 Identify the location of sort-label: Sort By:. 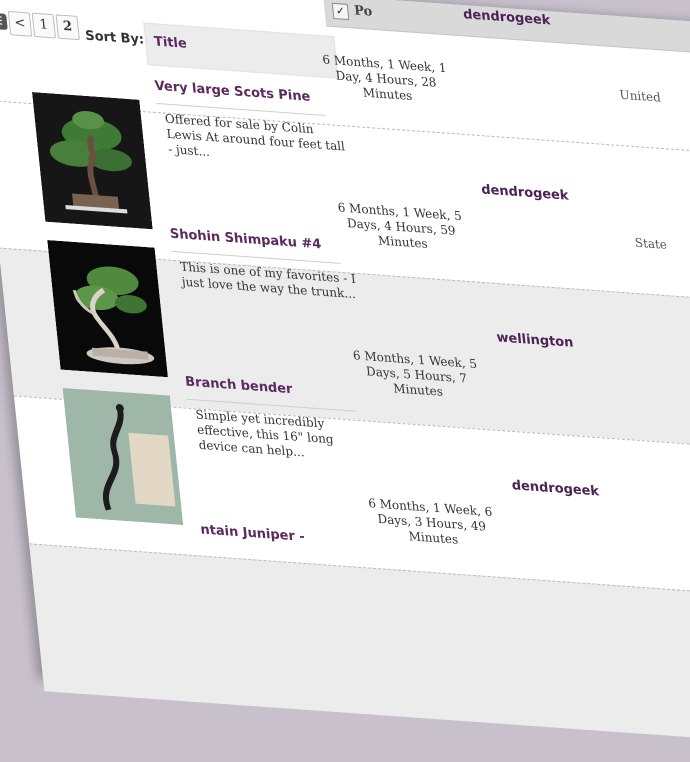
(114, 38).